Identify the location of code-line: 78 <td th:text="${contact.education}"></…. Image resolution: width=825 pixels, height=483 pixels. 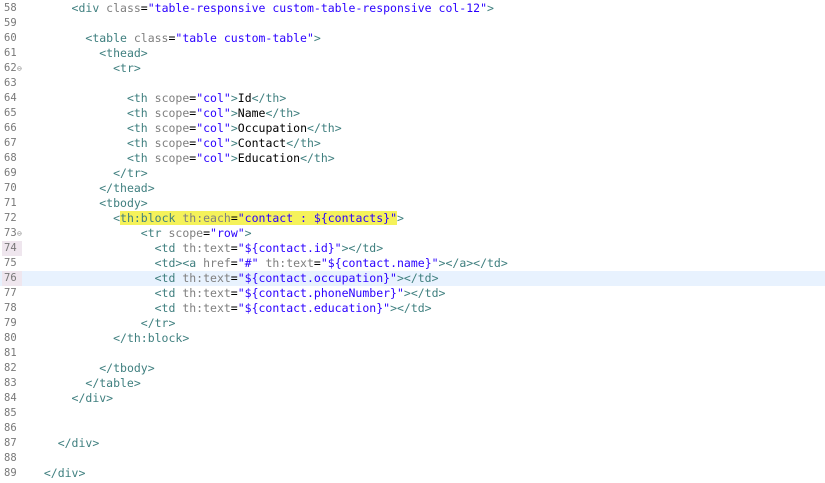
(412, 308).